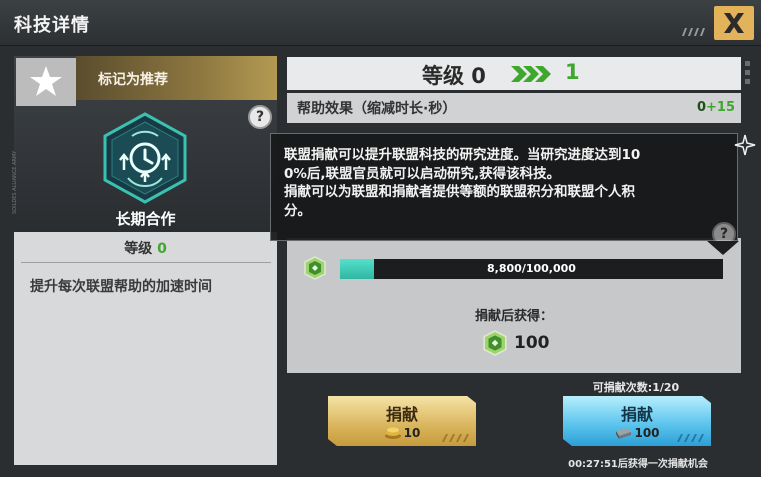 The height and width of the screenshot is (477, 761). What do you see at coordinates (392, 433) in the screenshot?
I see `gold-coin-icon` at bounding box center [392, 433].